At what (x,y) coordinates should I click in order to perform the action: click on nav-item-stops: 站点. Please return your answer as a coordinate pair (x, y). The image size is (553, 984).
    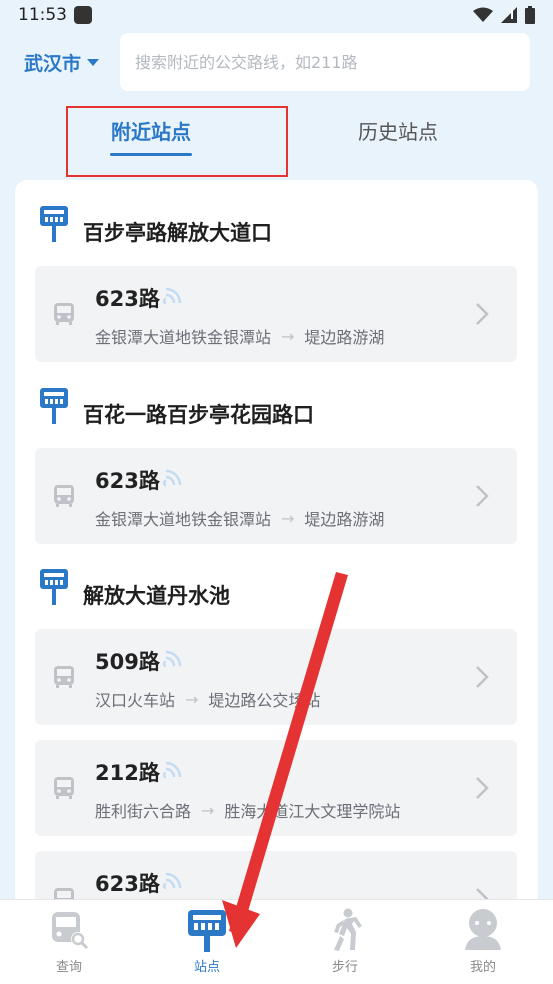
    Looking at the image, I should click on (207, 942).